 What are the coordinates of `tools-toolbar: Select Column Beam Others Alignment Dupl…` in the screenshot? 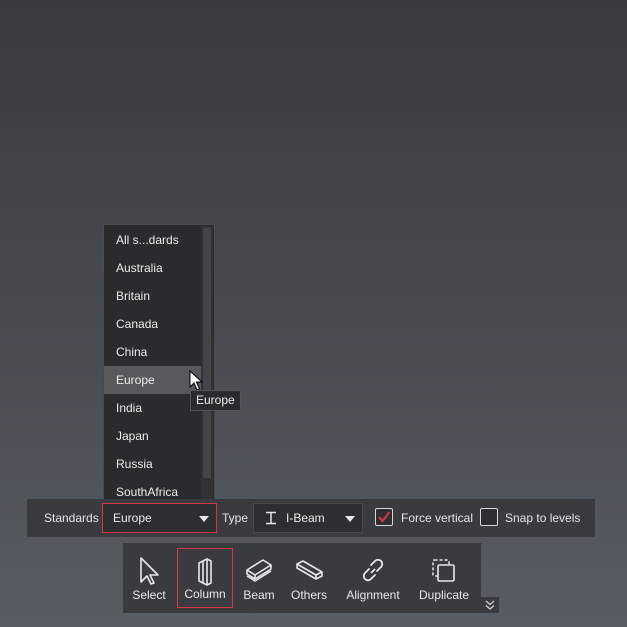 It's located at (302, 578).